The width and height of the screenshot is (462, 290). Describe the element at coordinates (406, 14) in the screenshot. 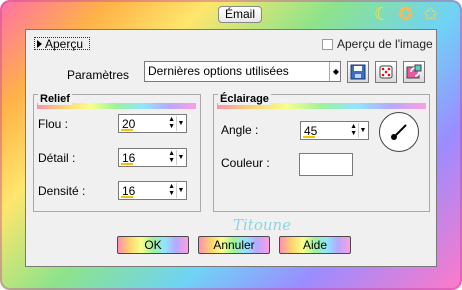

I see `star-icon: ✪` at that location.